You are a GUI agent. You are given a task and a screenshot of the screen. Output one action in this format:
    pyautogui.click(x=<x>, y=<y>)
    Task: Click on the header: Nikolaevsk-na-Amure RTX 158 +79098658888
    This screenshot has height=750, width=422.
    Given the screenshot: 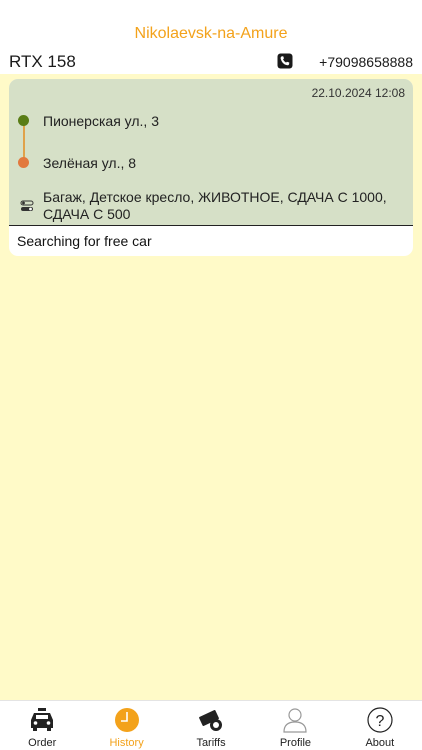 What is the action you would take?
    pyautogui.click(x=211, y=37)
    